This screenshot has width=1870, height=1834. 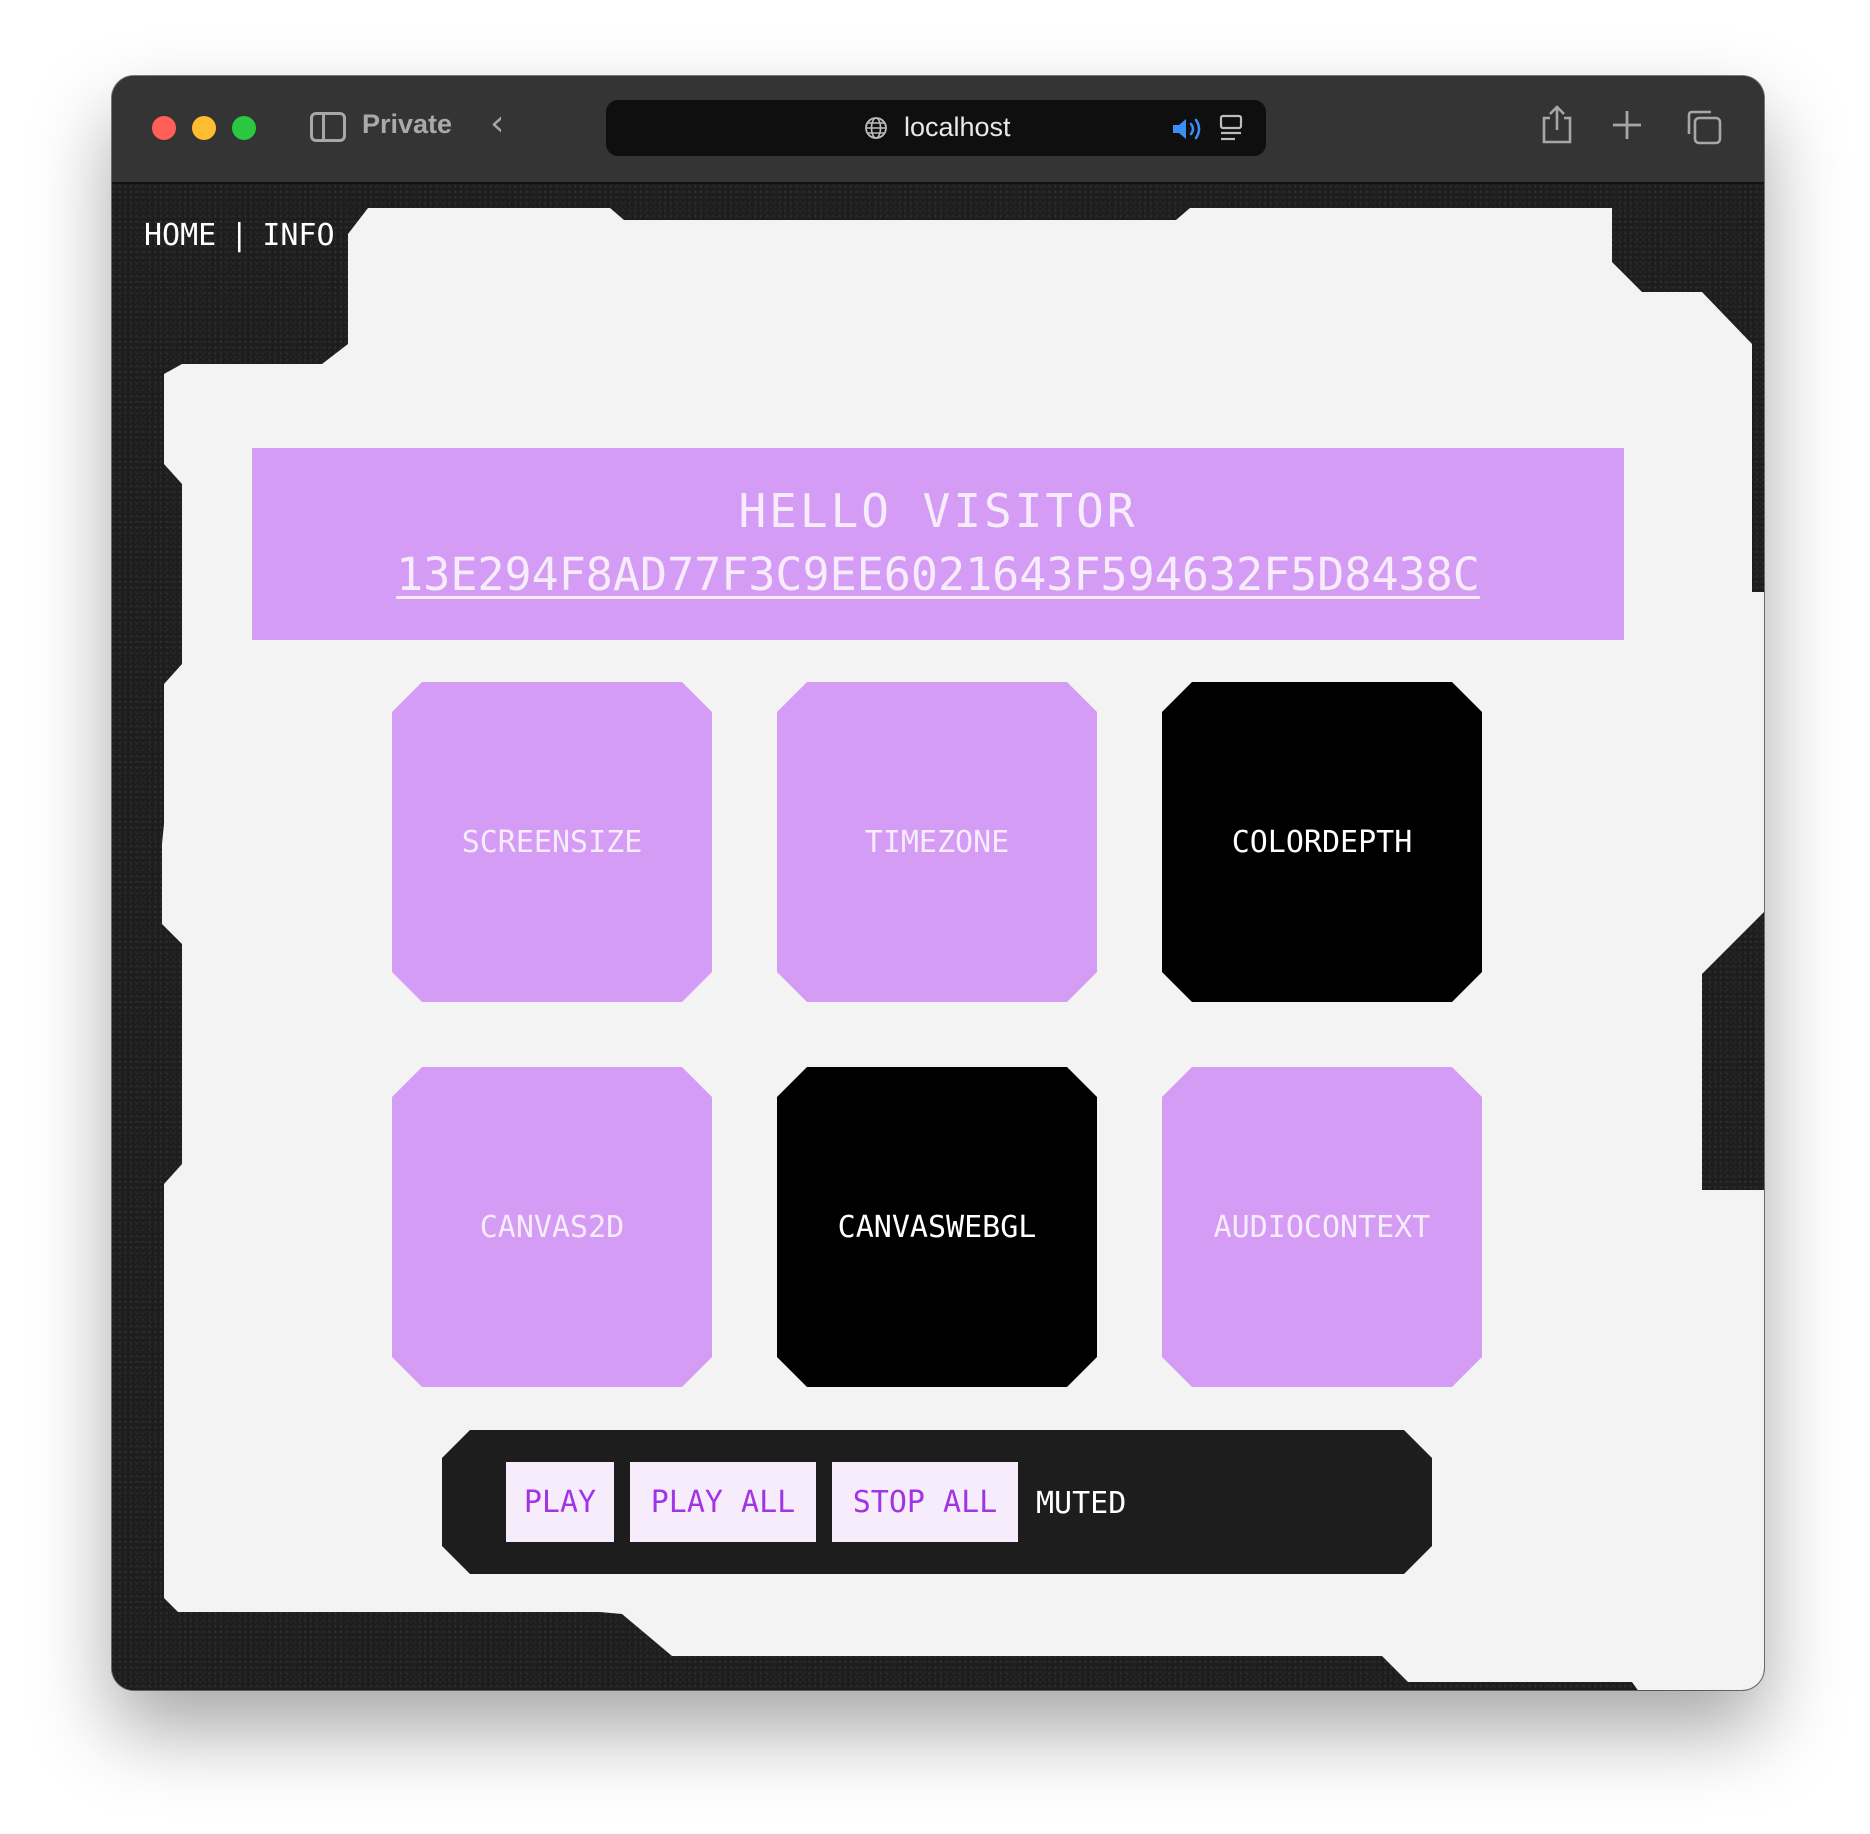 What do you see at coordinates (1322, 1227) in the screenshot?
I see `tile-audiocontext: AUDIOCONTEXT` at bounding box center [1322, 1227].